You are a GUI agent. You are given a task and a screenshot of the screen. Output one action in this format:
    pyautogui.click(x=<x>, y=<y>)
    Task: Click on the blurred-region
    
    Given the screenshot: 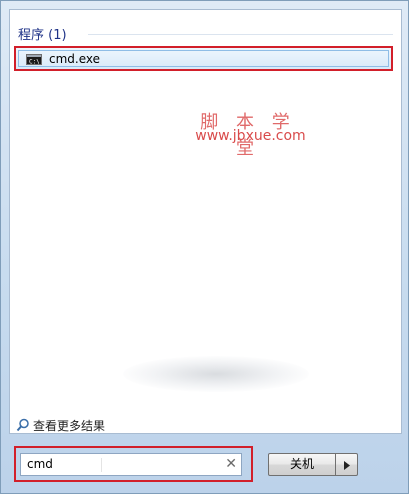 What is the action you would take?
    pyautogui.click(x=216, y=374)
    